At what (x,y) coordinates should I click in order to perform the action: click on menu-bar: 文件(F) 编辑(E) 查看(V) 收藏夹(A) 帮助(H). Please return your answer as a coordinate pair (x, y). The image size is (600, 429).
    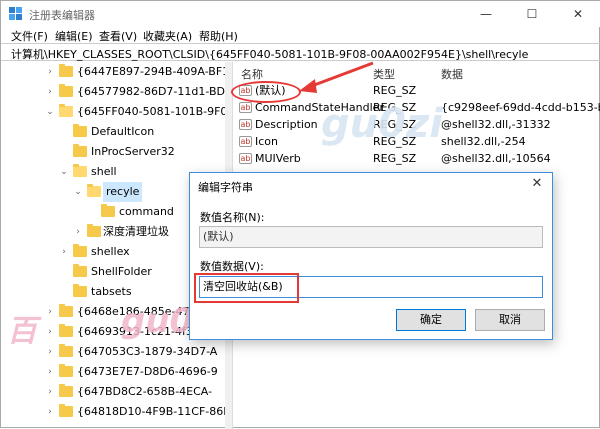
    Looking at the image, I should click on (300, 35).